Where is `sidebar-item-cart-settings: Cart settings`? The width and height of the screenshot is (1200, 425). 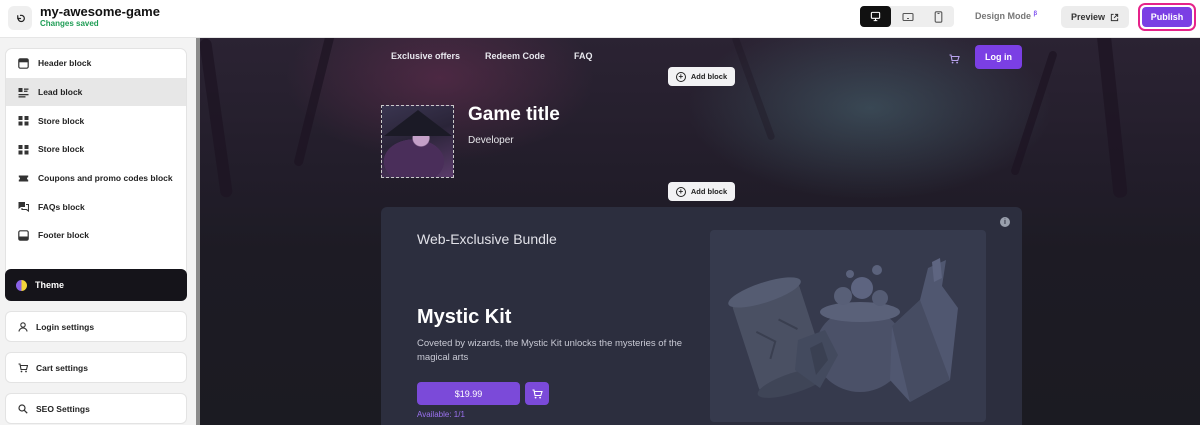 sidebar-item-cart-settings: Cart settings is located at coordinates (96, 367).